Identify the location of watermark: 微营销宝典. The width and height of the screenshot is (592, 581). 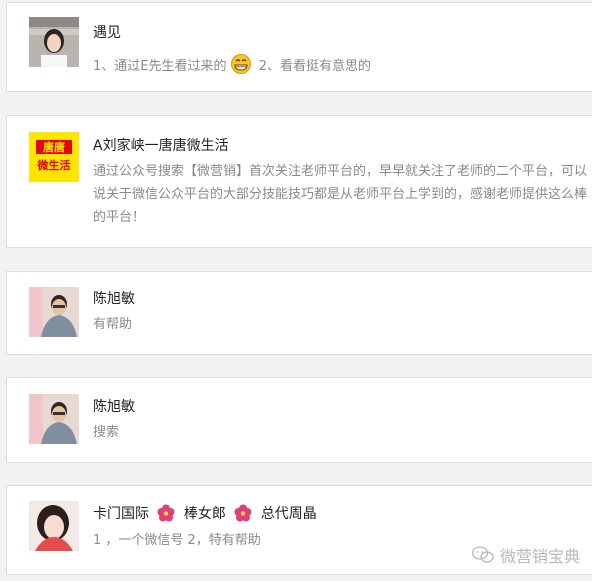
(525, 555).